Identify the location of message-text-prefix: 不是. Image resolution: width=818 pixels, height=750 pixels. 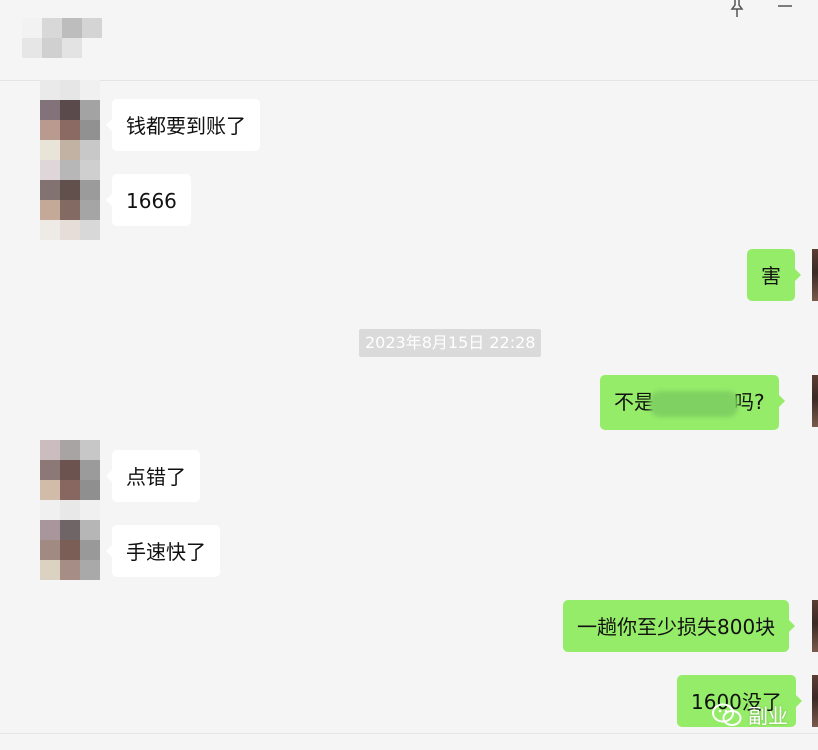
(634, 402).